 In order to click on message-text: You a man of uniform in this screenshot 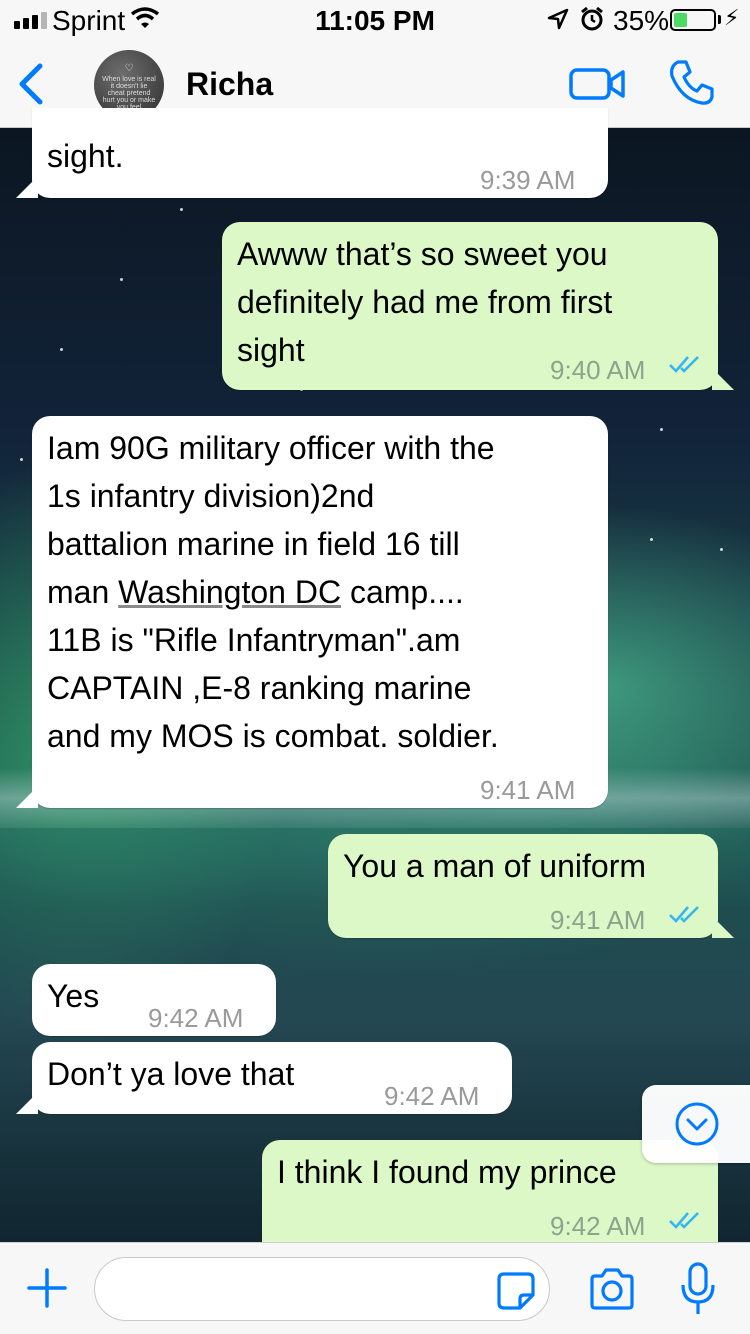, I will do `click(494, 866)`.